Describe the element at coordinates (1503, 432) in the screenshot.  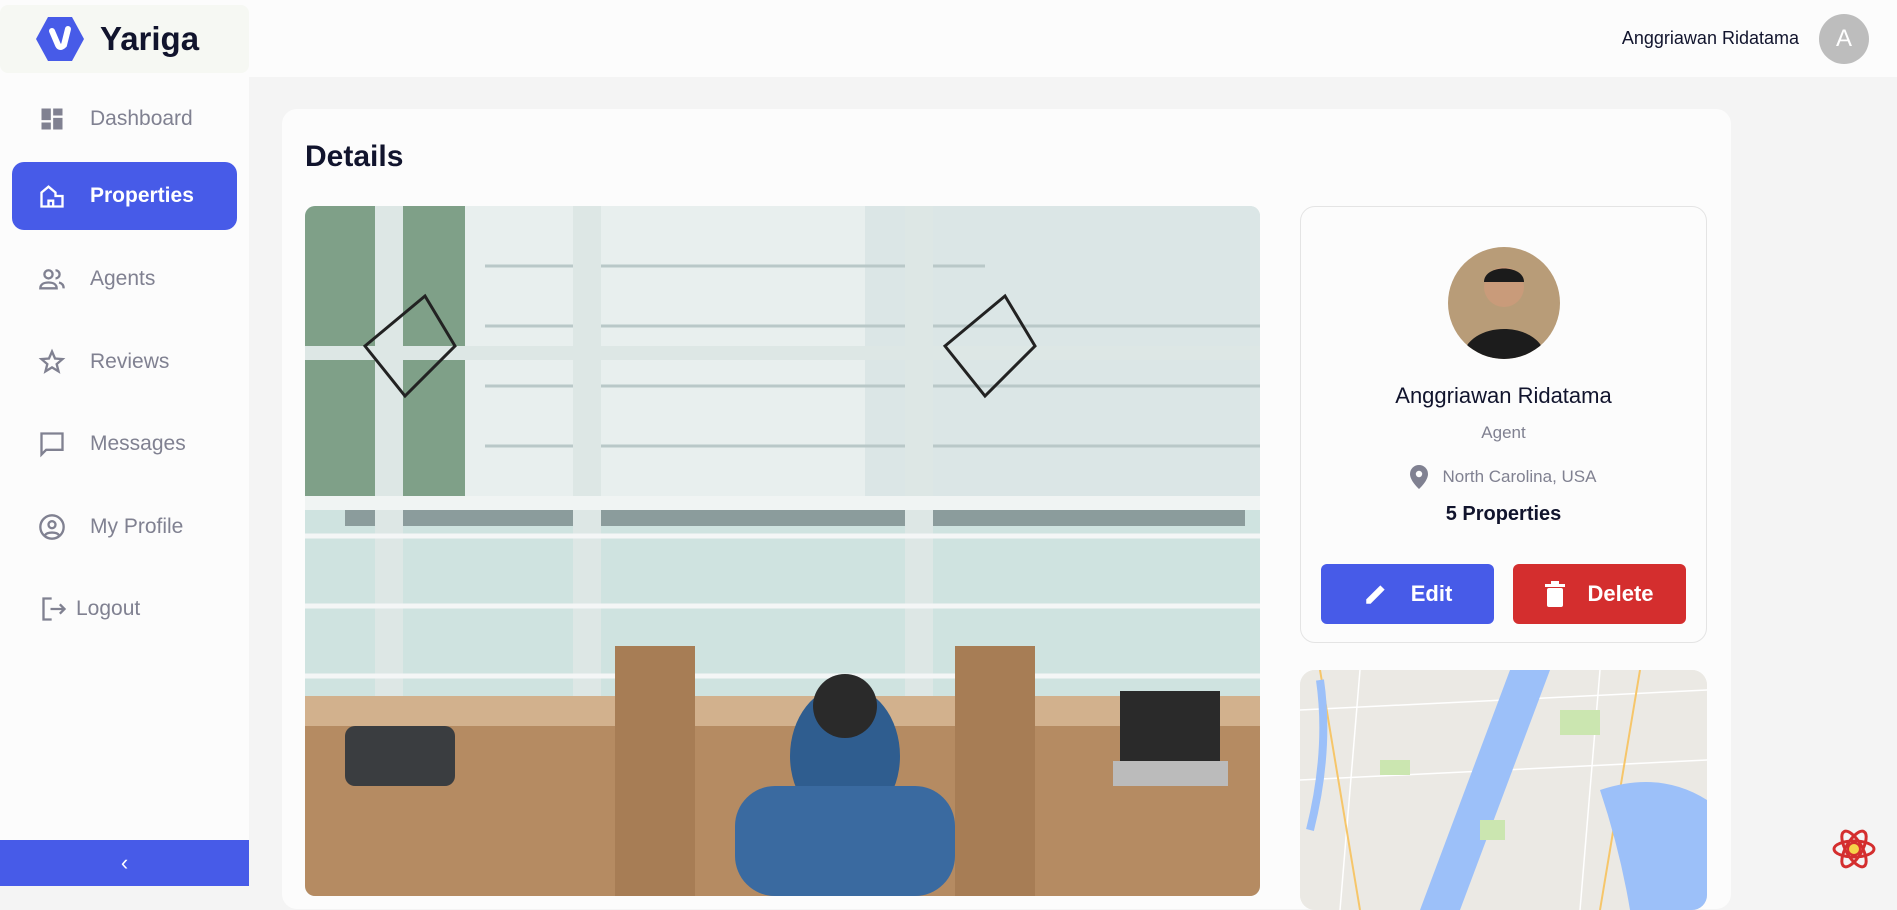
I see `agent-role: Agent` at that location.